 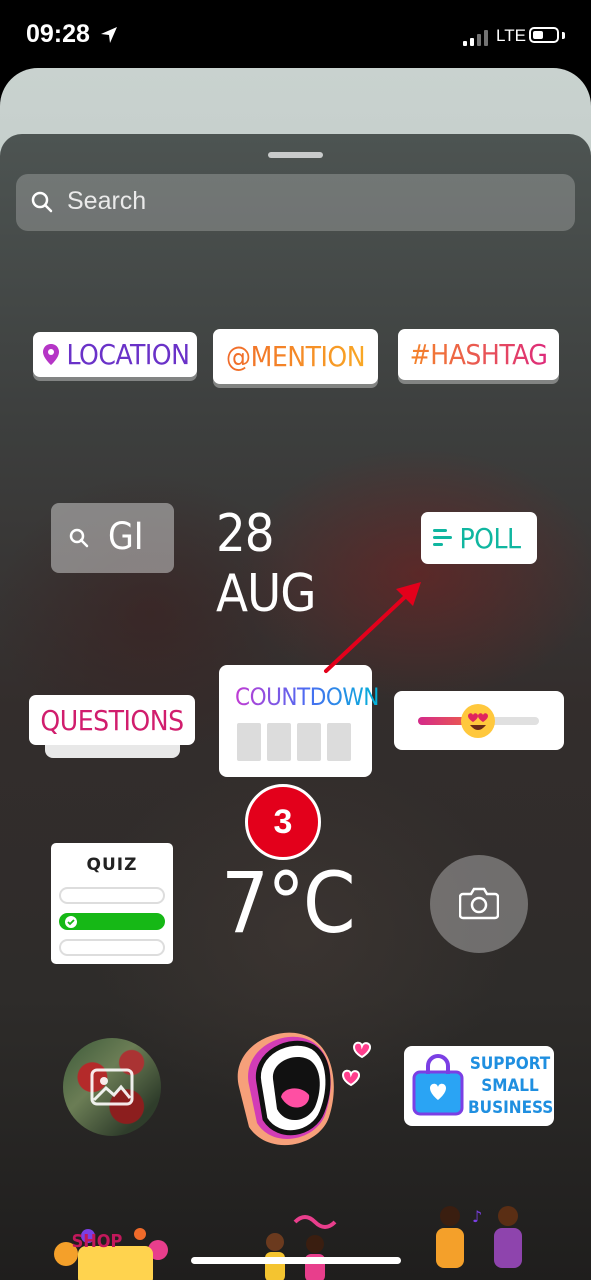 I want to click on annotation-arrow, so click(x=372, y=627).